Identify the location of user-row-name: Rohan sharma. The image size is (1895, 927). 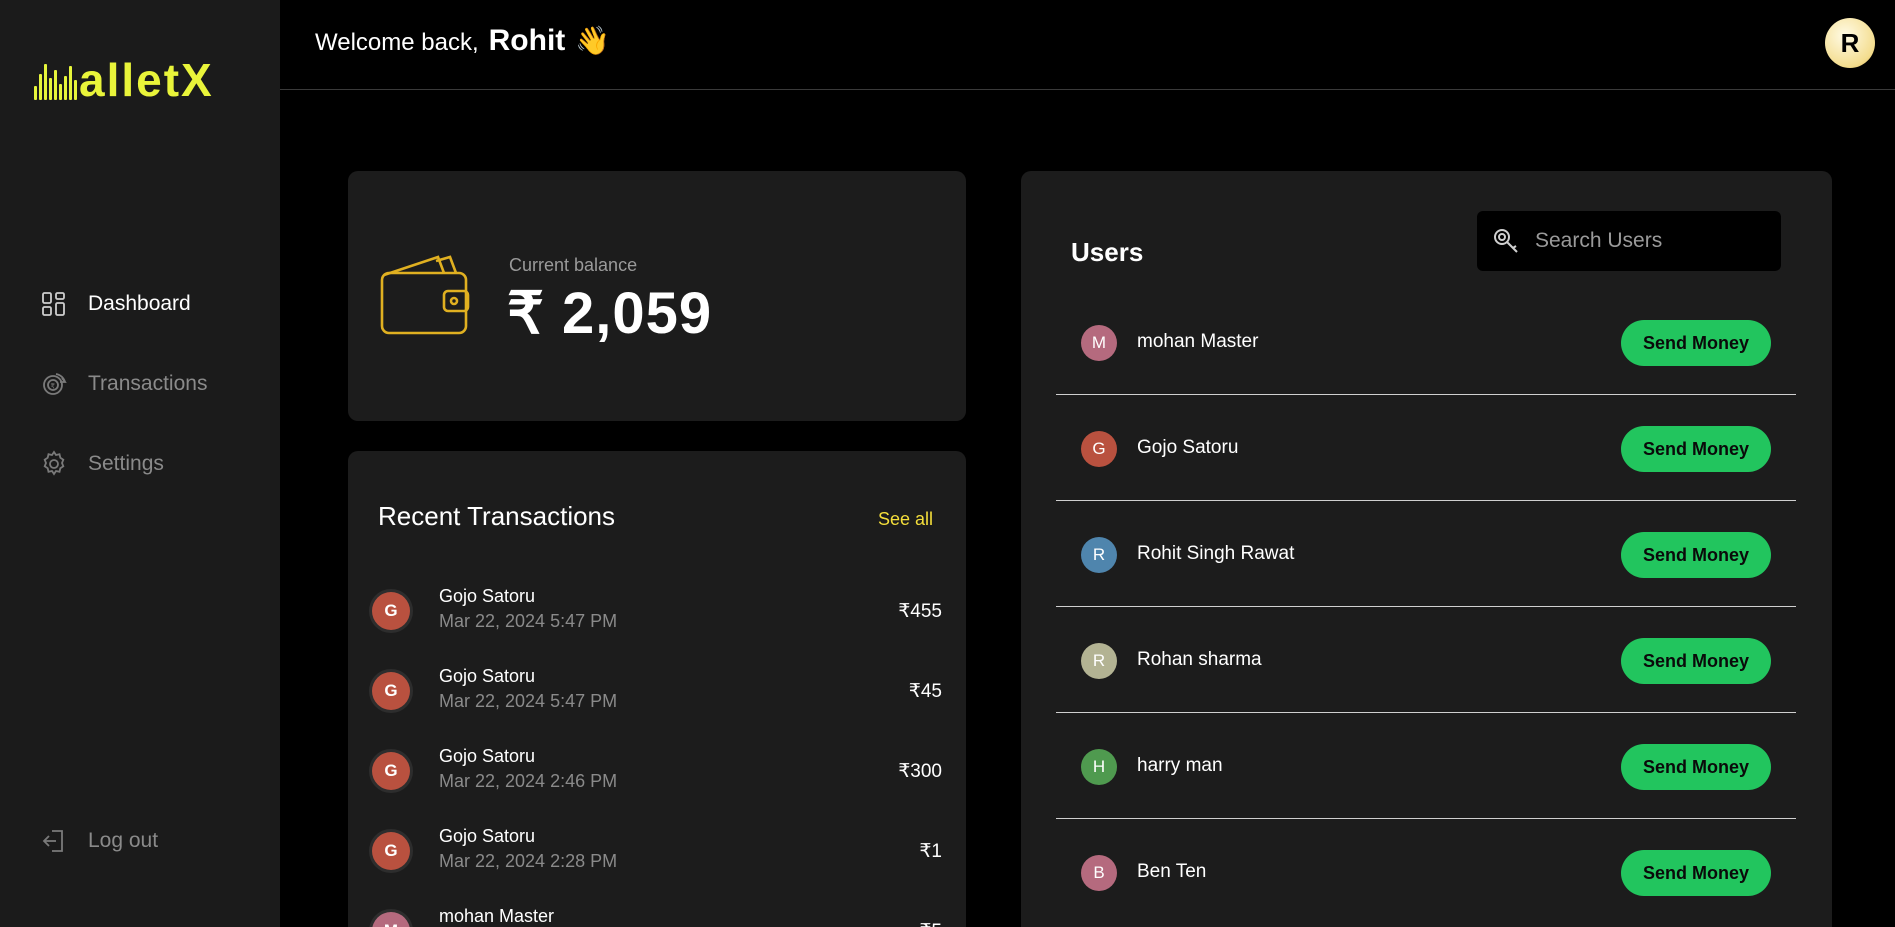
(1199, 659).